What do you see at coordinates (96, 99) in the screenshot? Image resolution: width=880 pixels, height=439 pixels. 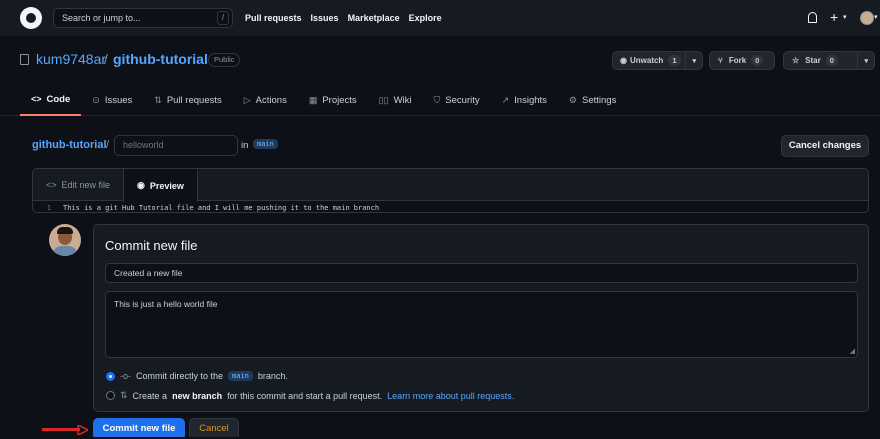 I see `issue-icon: ⊙` at bounding box center [96, 99].